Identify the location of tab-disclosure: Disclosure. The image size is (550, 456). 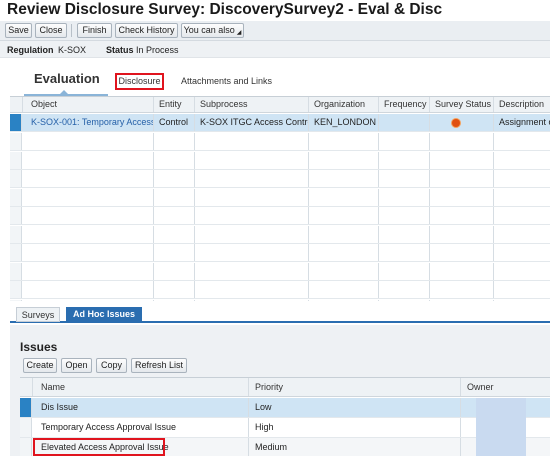
(139, 81).